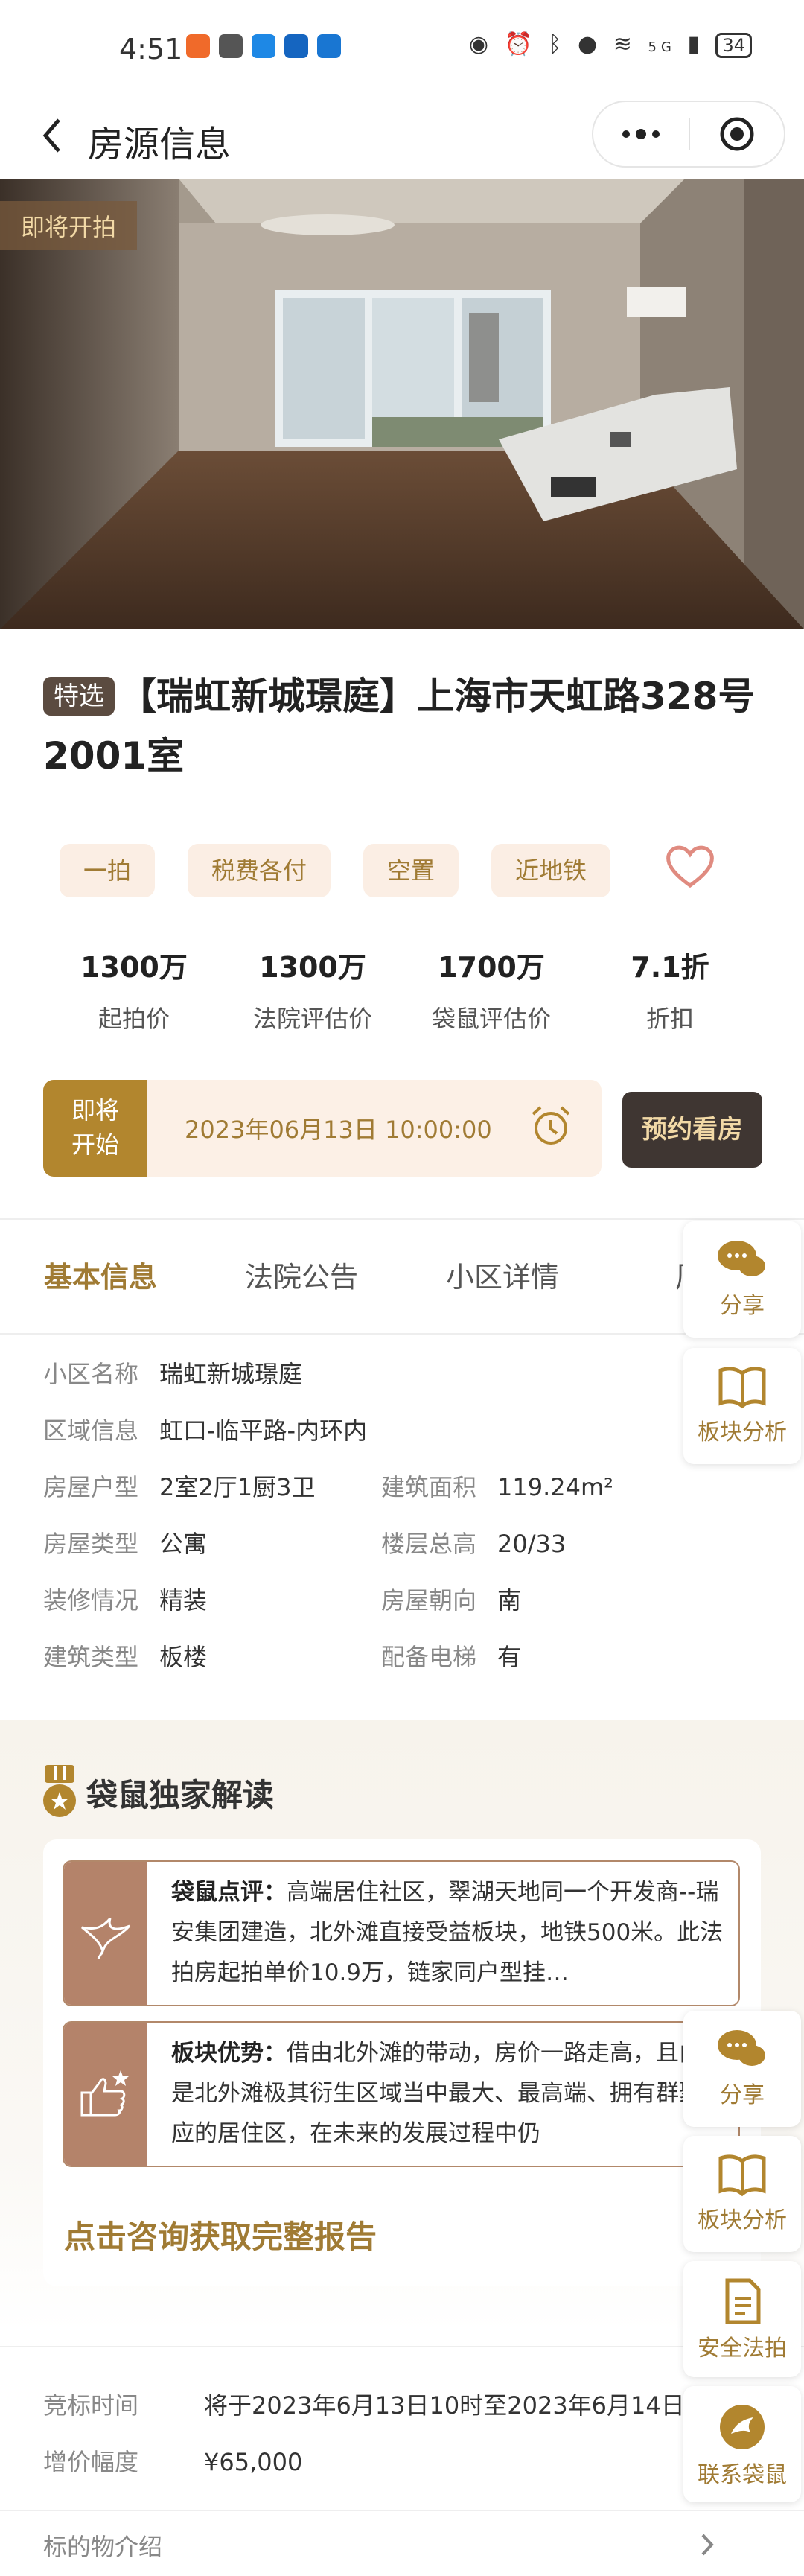 Image resolution: width=804 pixels, height=2576 pixels. I want to click on info-value: 板楼, so click(183, 1657).